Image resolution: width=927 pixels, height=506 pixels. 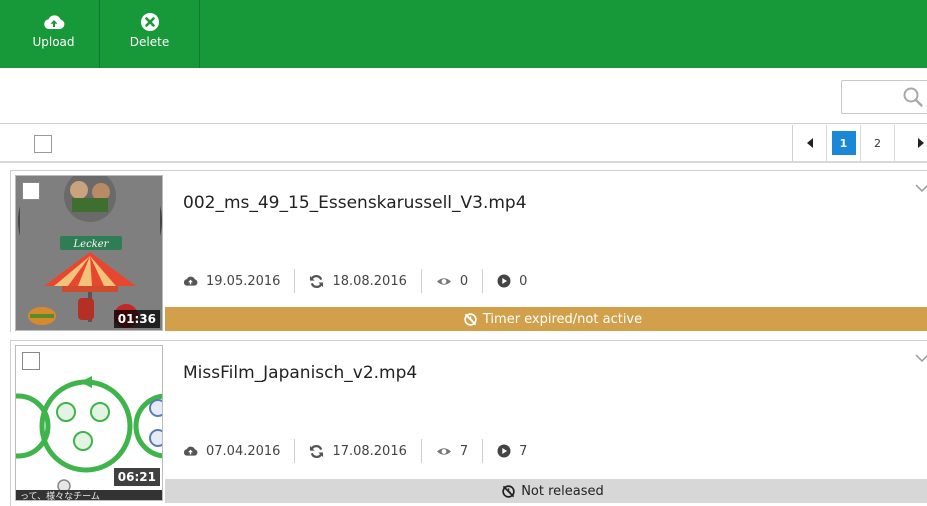 I want to click on view-count-value: 7, so click(x=464, y=451).